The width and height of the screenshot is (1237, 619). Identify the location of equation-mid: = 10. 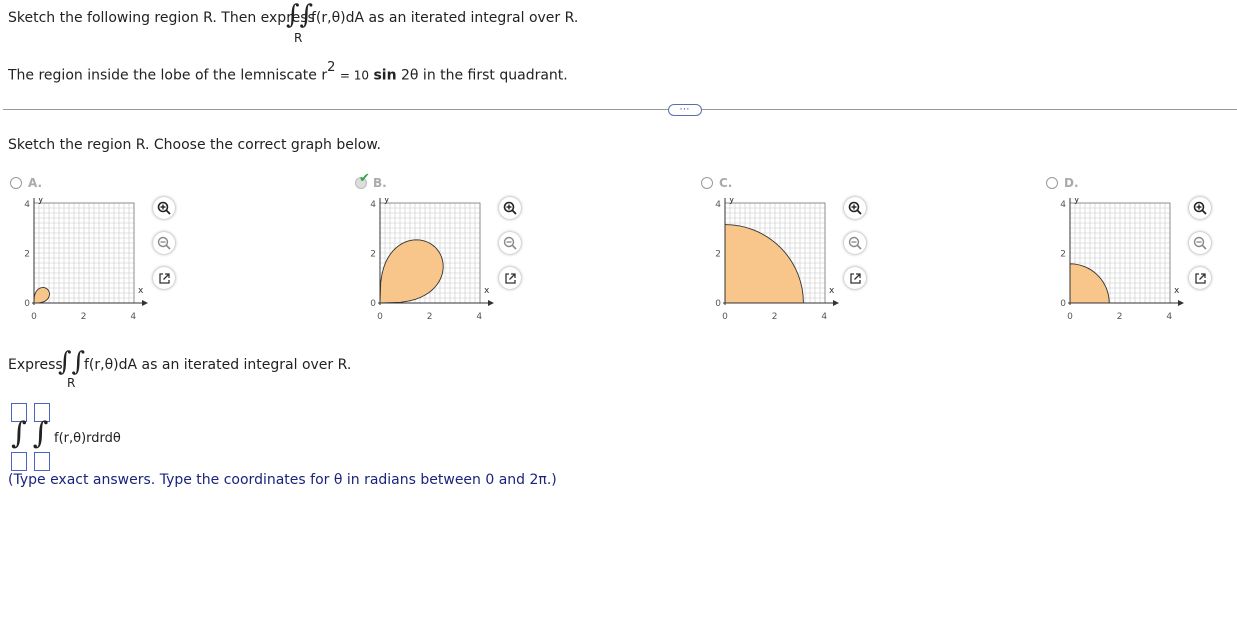
(354, 75).